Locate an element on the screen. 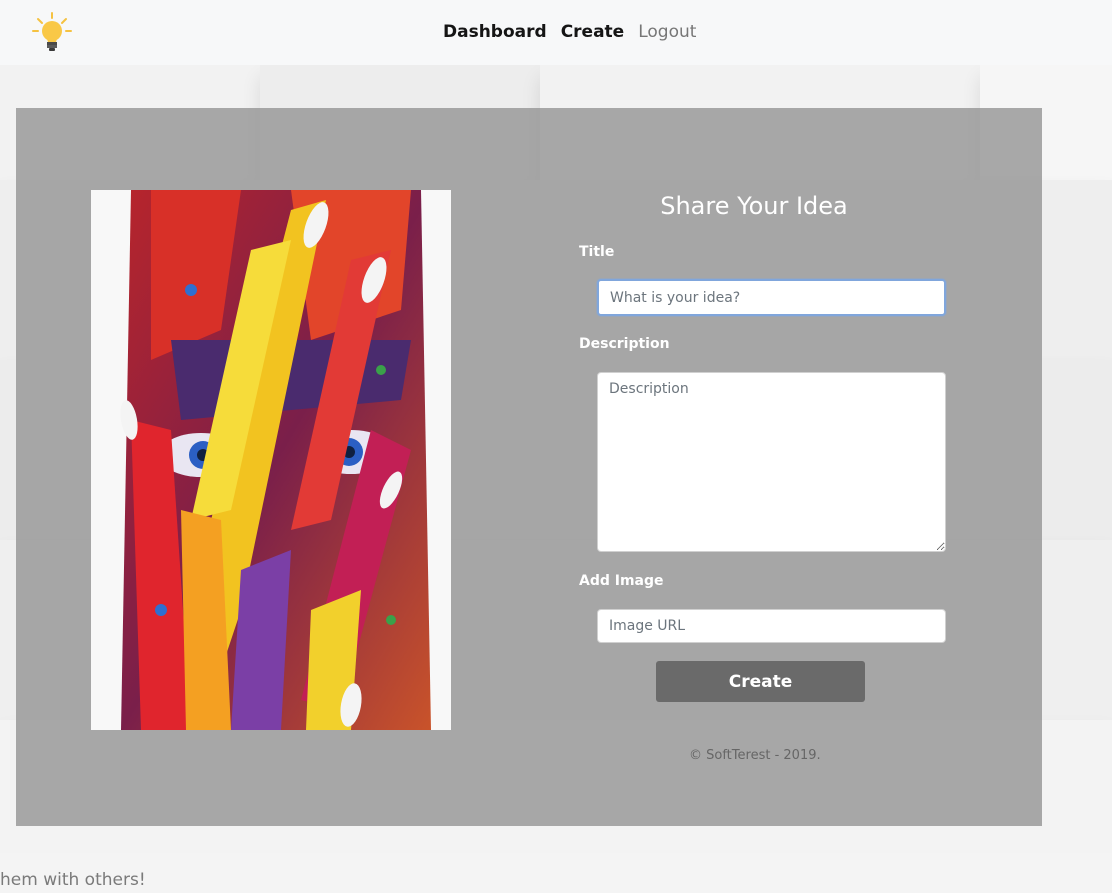  idea-title-input is located at coordinates (771, 297).